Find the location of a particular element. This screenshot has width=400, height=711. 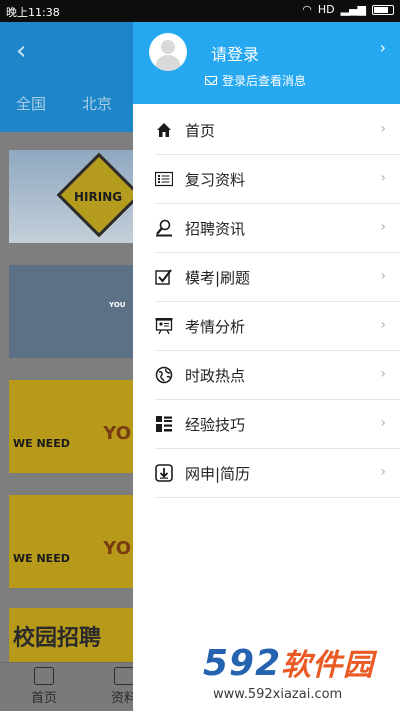

avatar-body-shape is located at coordinates (168, 63).